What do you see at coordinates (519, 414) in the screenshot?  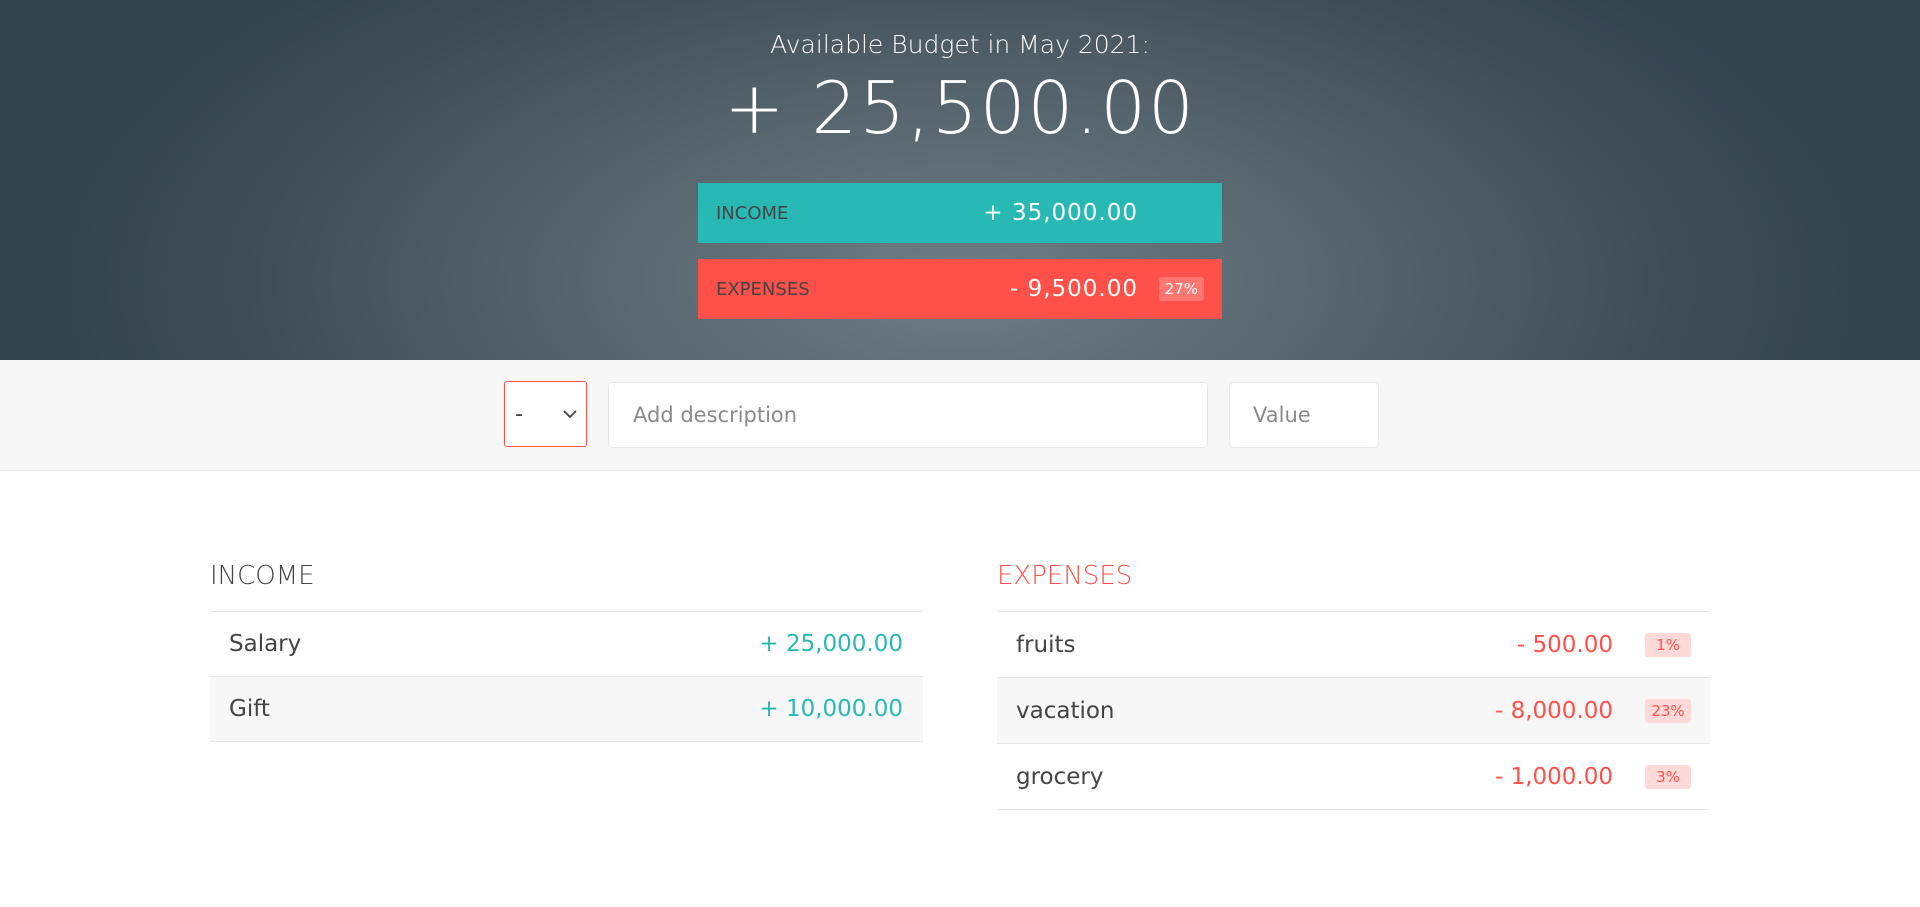 I see `type-select-value: -` at bounding box center [519, 414].